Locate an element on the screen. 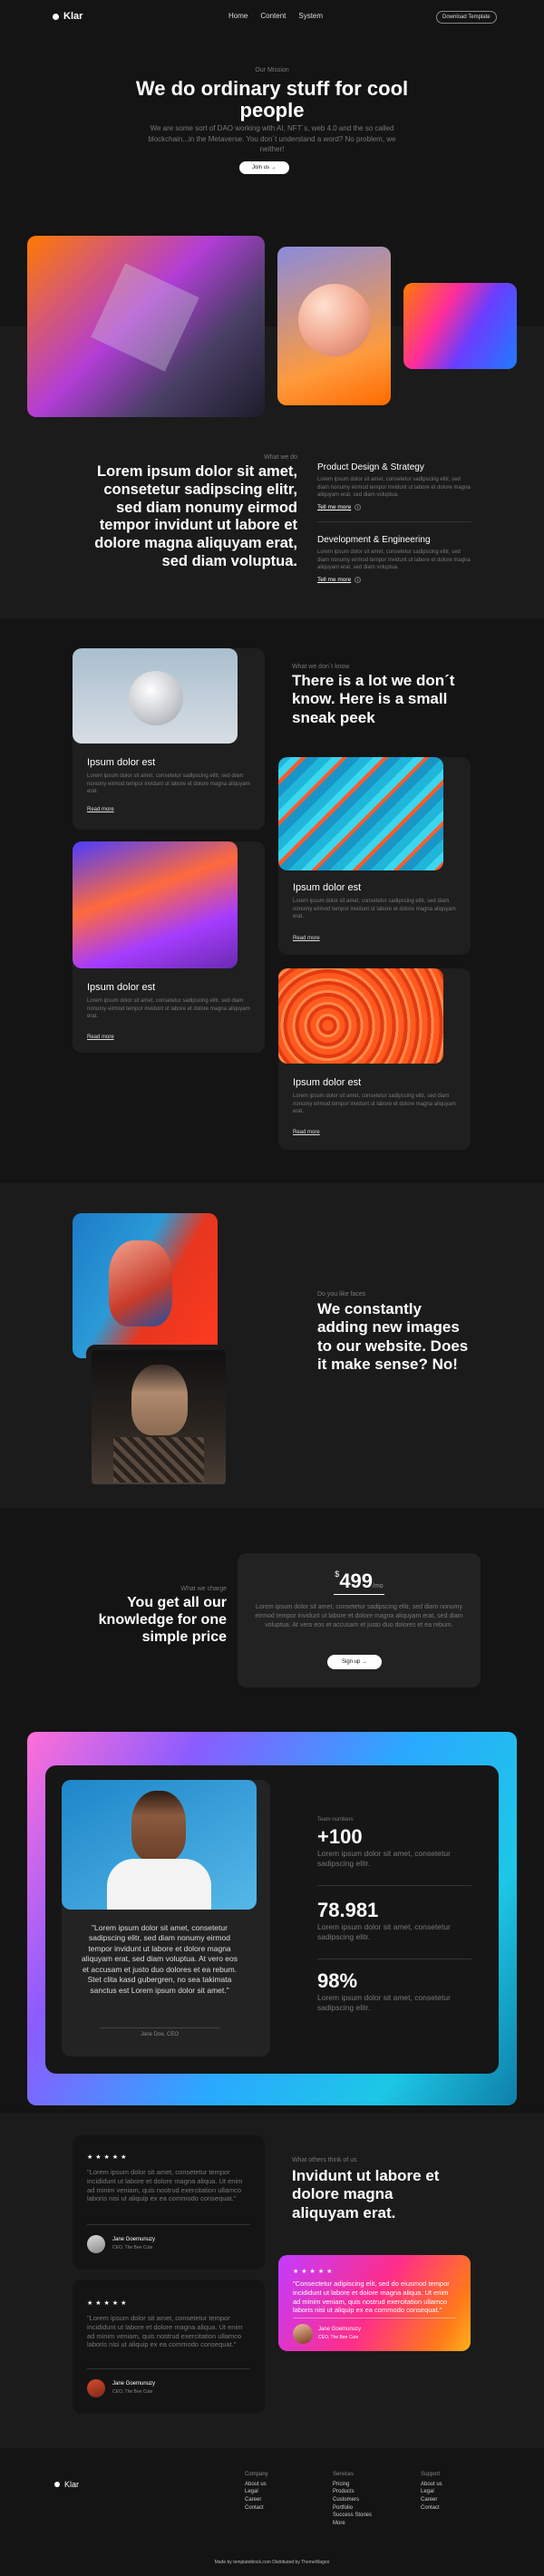 This screenshot has height=2576, width=544. main-nav: Home Content System is located at coordinates (275, 16).